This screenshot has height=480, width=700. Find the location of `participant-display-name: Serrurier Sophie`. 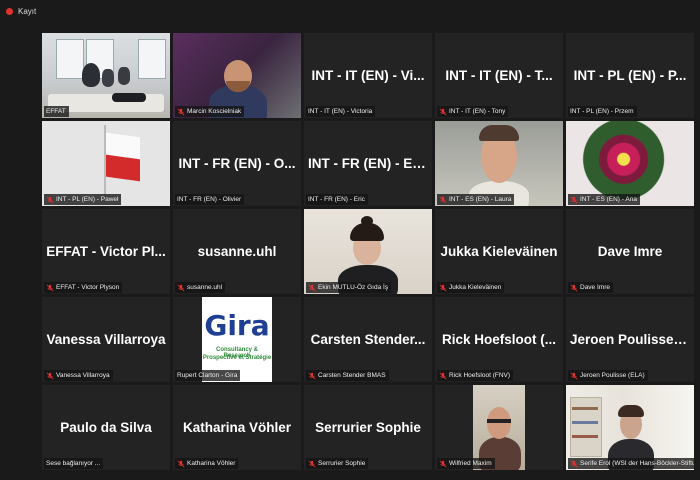

participant-display-name: Serrurier Sophie is located at coordinates (368, 427).